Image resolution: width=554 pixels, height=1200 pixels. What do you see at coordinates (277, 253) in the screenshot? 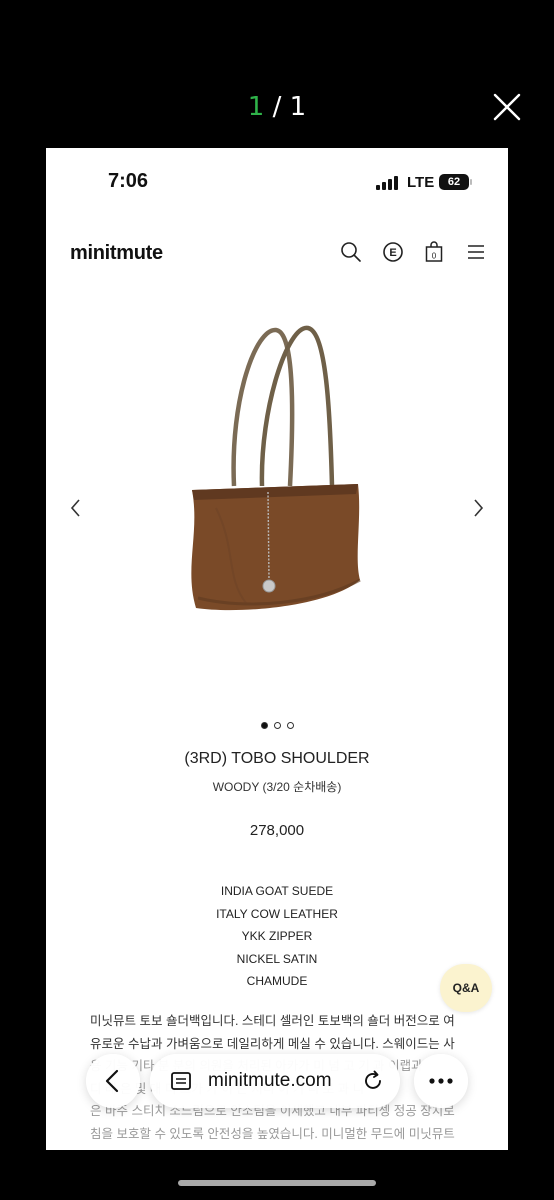
I see `site-header: minitmute E 0` at bounding box center [277, 253].